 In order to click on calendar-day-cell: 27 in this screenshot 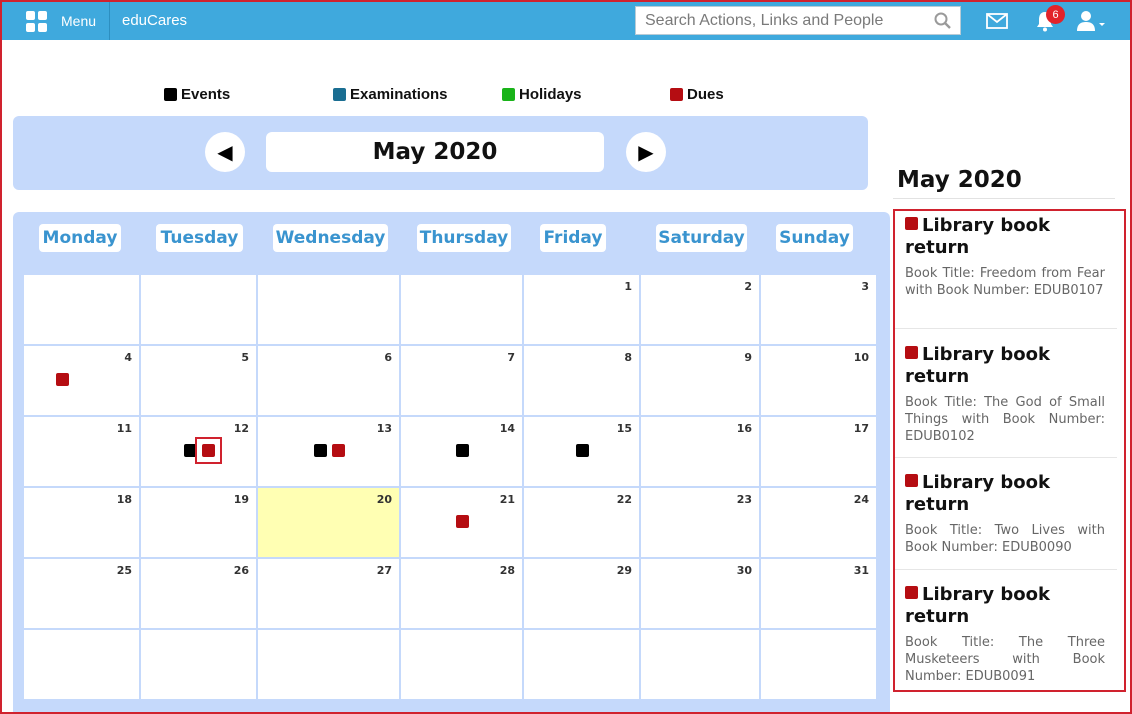, I will do `click(329, 594)`.